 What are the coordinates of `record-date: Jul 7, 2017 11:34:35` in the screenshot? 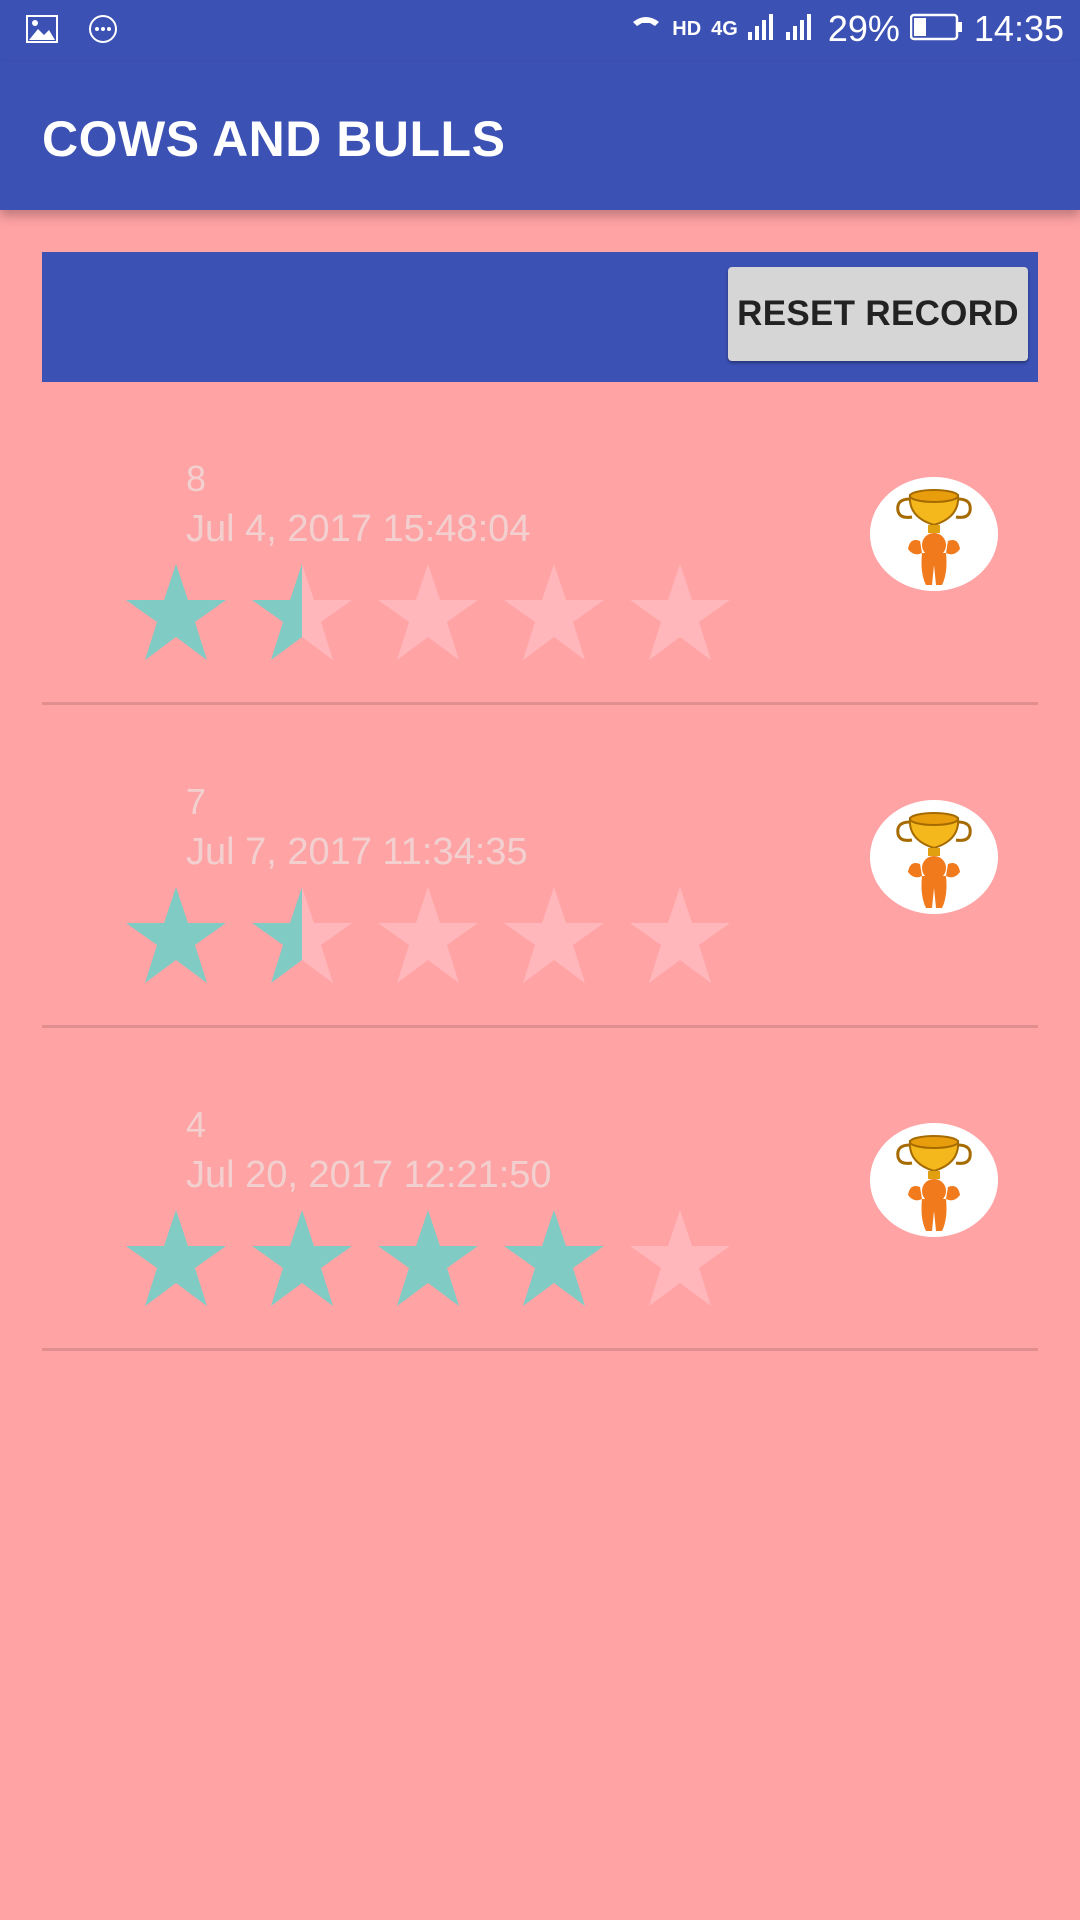 It's located at (357, 852).